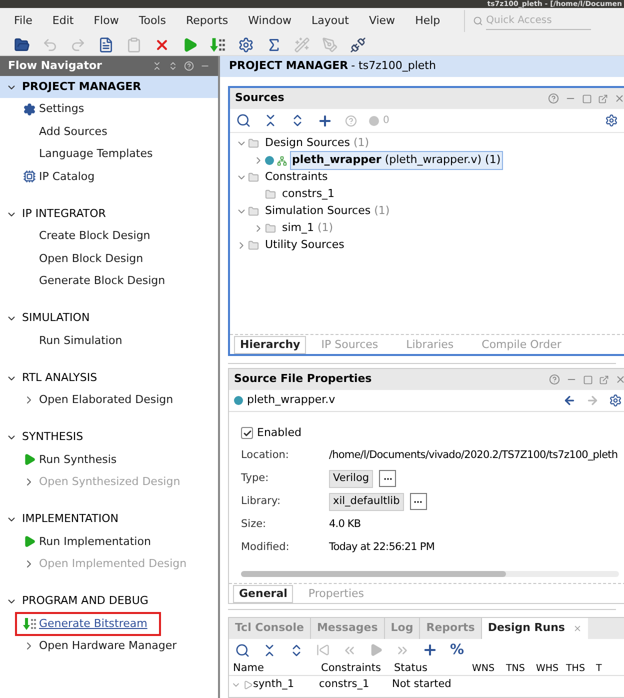 The height and width of the screenshot is (698, 624). Describe the element at coordinates (396, 160) in the screenshot. I see `tree-item: pleth_wrapper (pleth_wrapper.v) (1)` at that location.